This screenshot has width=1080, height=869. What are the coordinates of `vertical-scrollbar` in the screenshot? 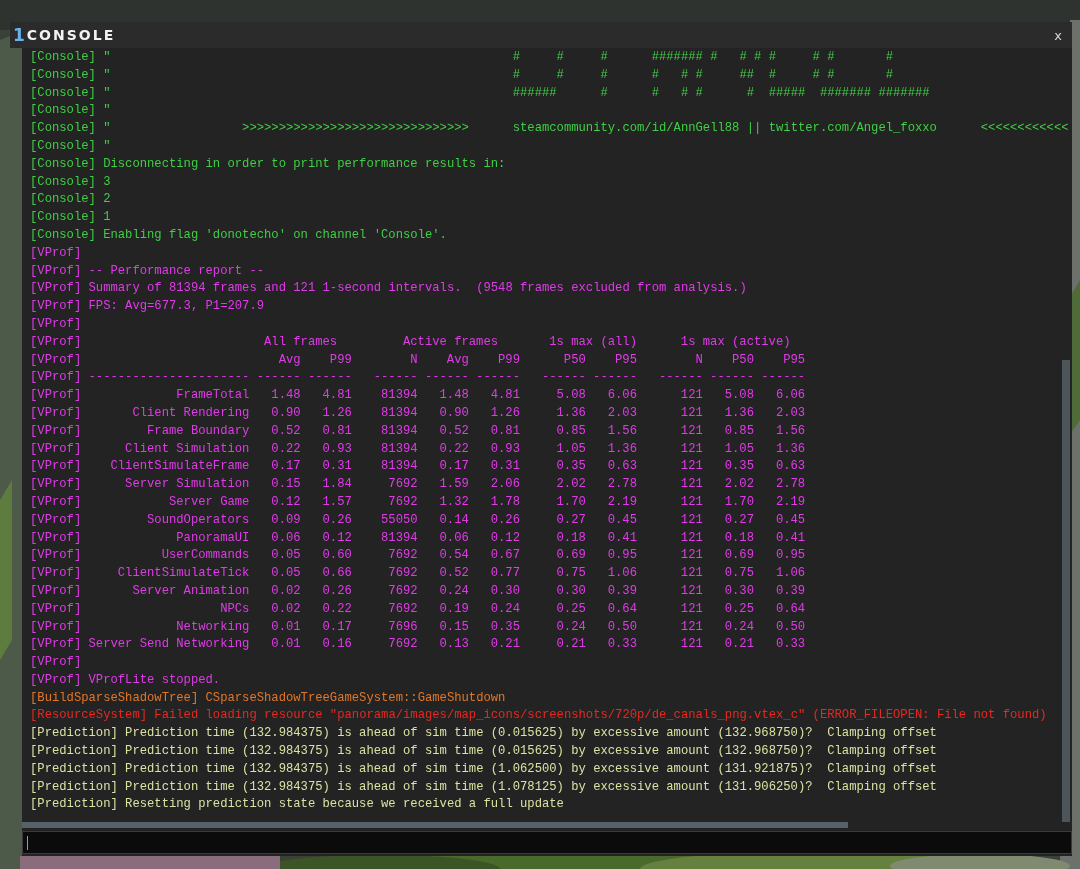 It's located at (1066, 591).